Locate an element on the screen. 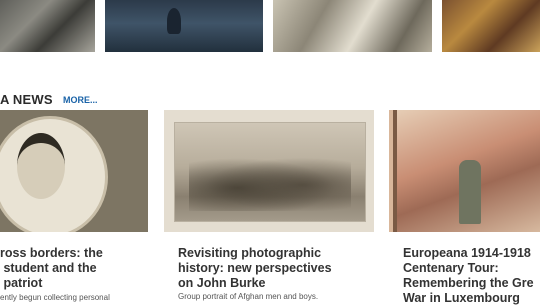 Image resolution: width=540 pixels, height=306 pixels. portrait-oval-frame is located at coordinates (54, 174).